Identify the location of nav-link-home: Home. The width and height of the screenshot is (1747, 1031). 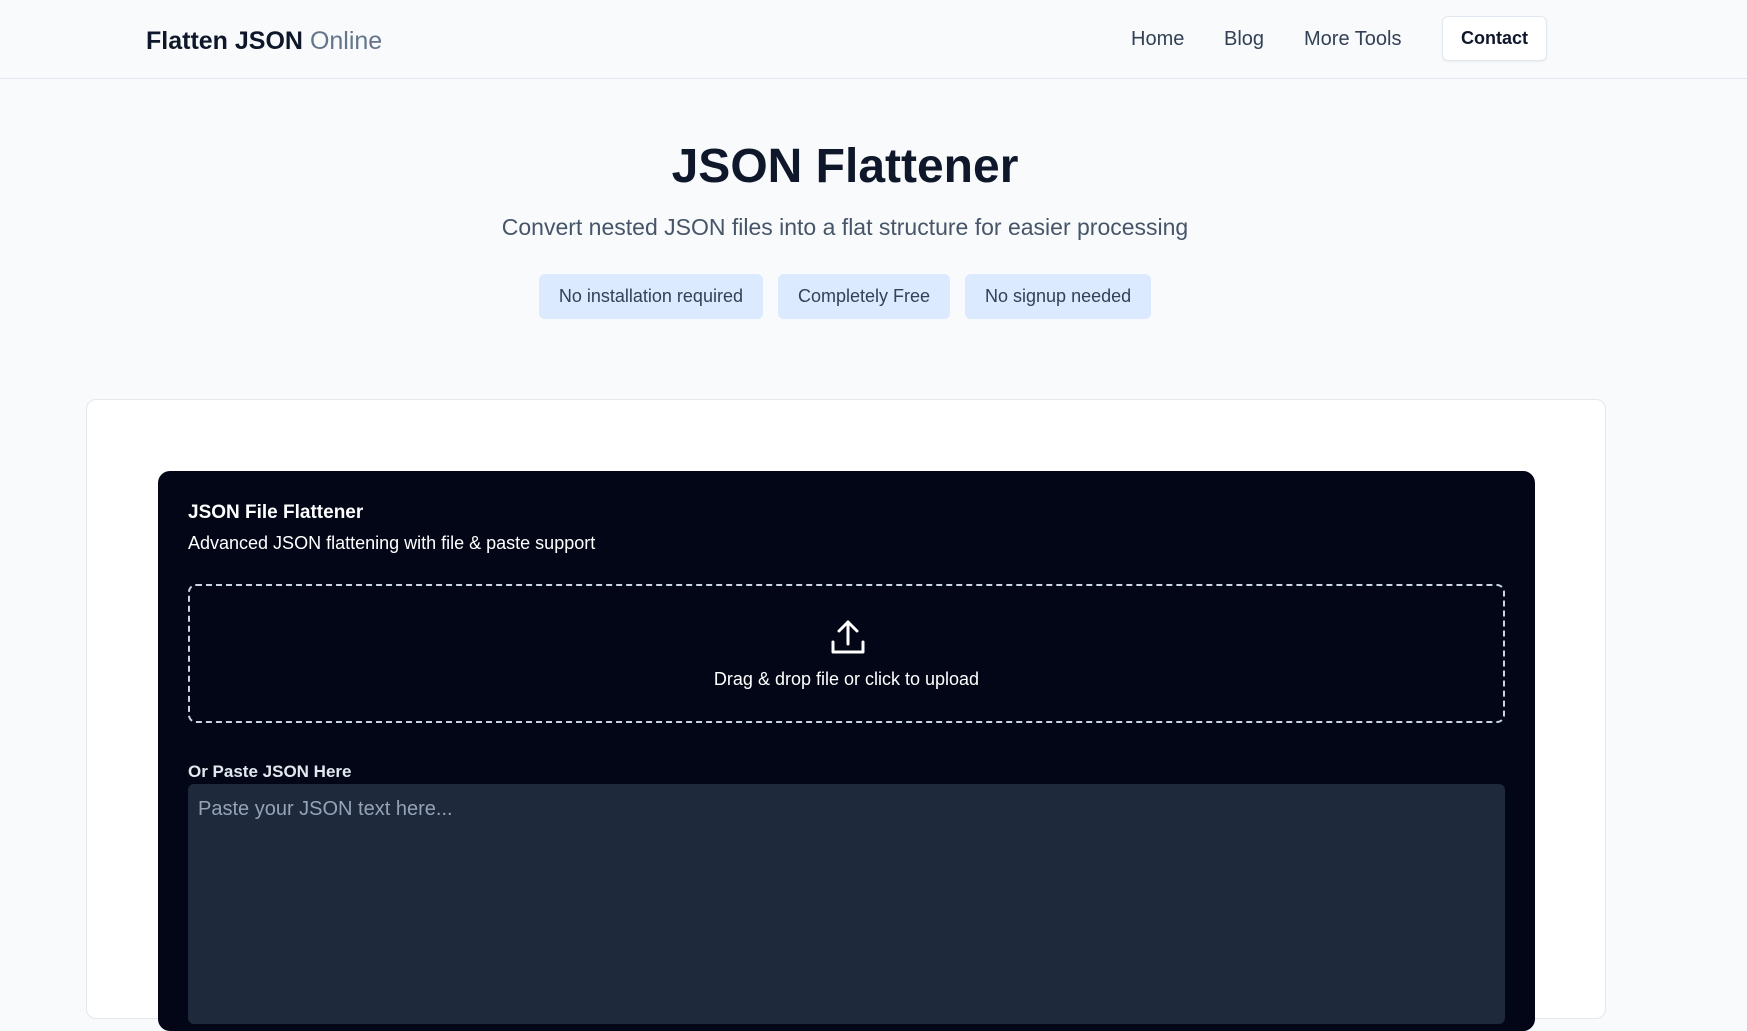
(1157, 39).